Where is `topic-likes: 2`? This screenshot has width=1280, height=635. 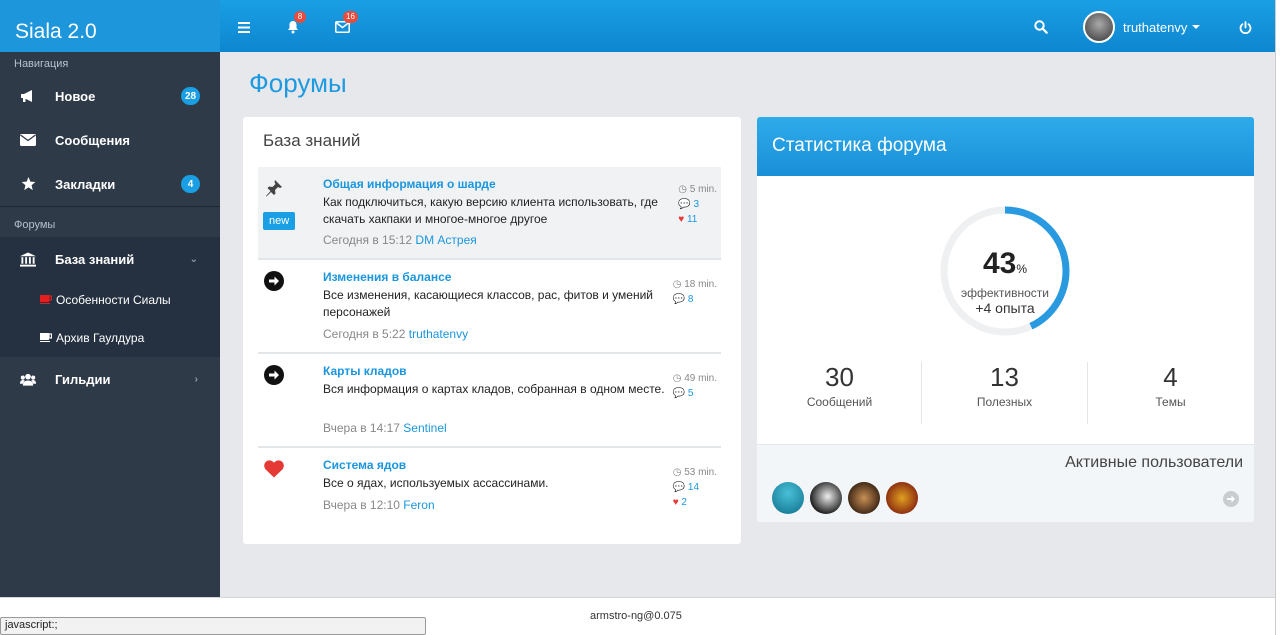 topic-likes: 2 is located at coordinates (684, 502).